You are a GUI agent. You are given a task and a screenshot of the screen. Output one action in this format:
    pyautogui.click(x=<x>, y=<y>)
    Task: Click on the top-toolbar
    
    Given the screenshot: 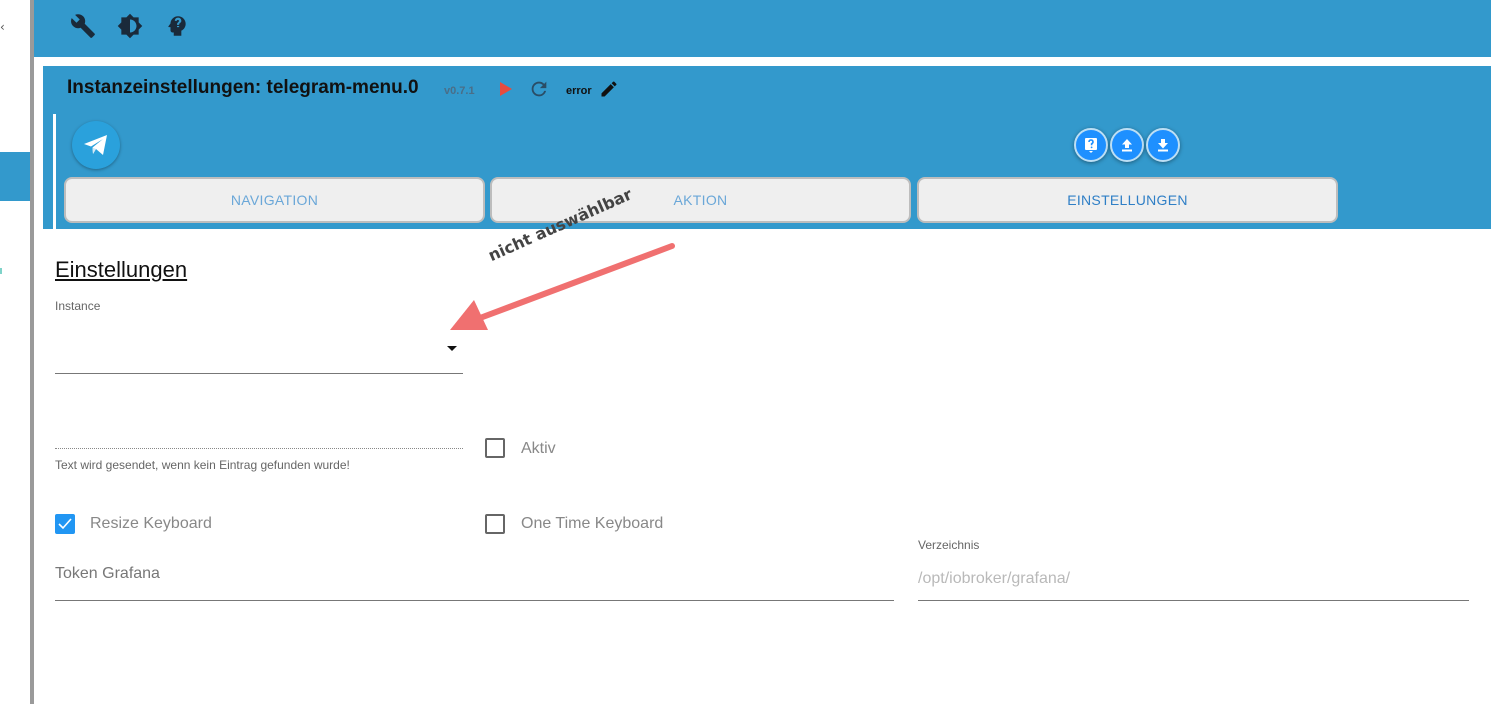 What is the action you would take?
    pyautogui.click(x=762, y=28)
    